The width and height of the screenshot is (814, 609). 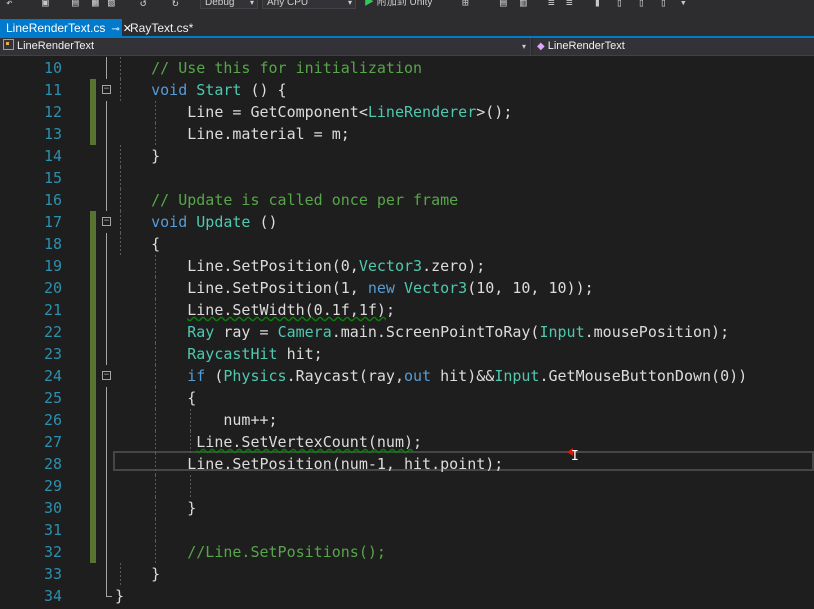 I want to click on bookmark-icon: ▮, so click(x=597, y=4).